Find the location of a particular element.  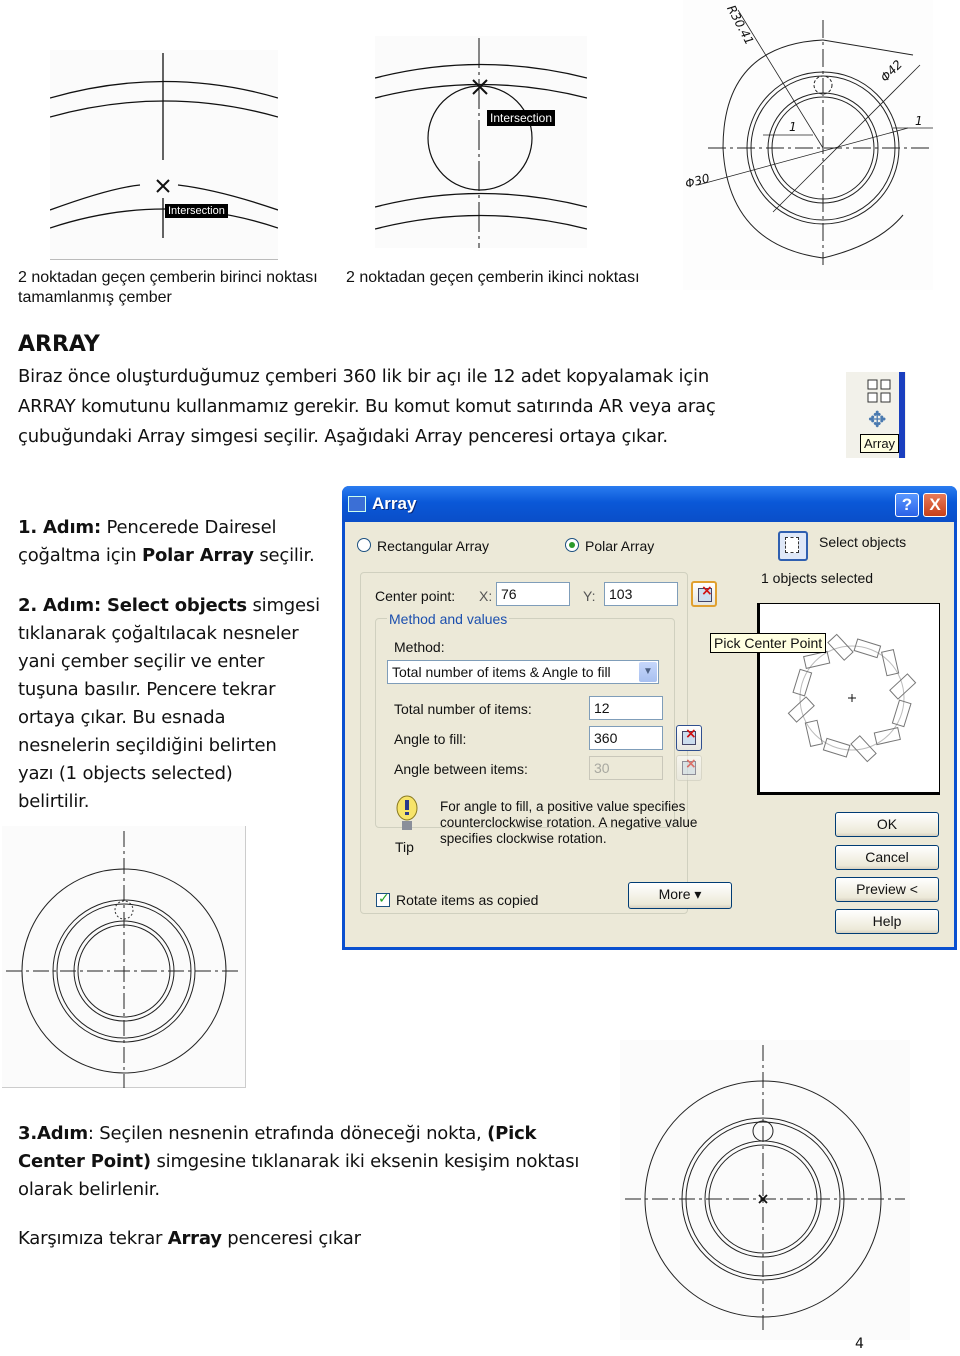

polar-array-label: Polar Array is located at coordinates (619, 546).